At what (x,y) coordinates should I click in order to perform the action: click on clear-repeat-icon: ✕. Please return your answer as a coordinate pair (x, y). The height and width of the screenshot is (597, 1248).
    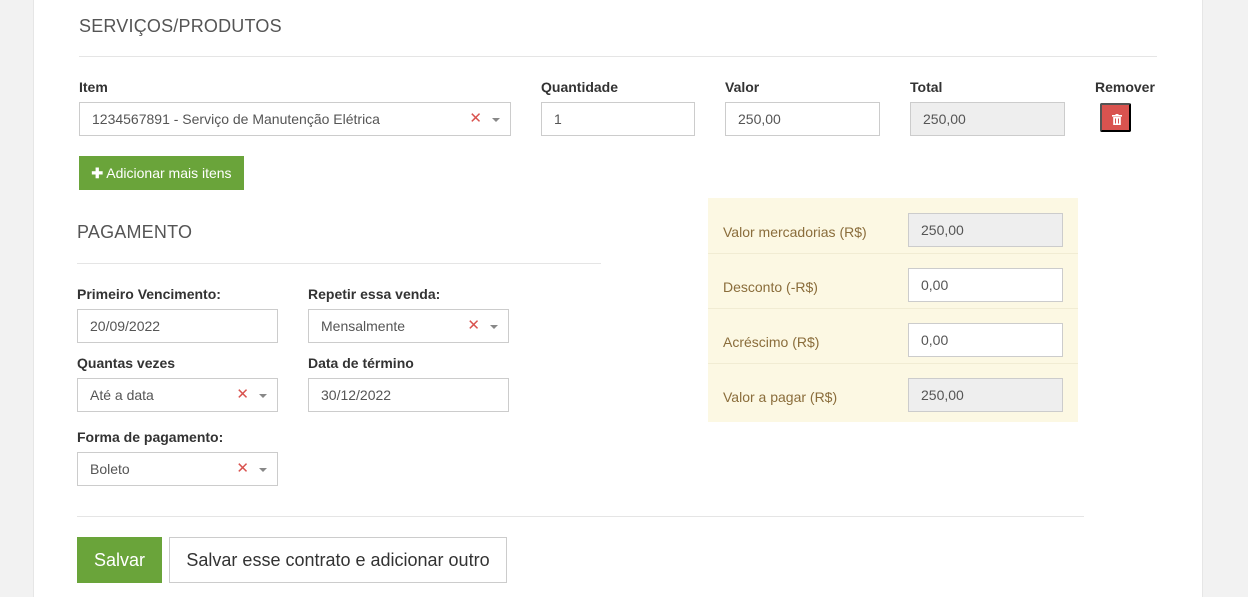
    Looking at the image, I should click on (473, 326).